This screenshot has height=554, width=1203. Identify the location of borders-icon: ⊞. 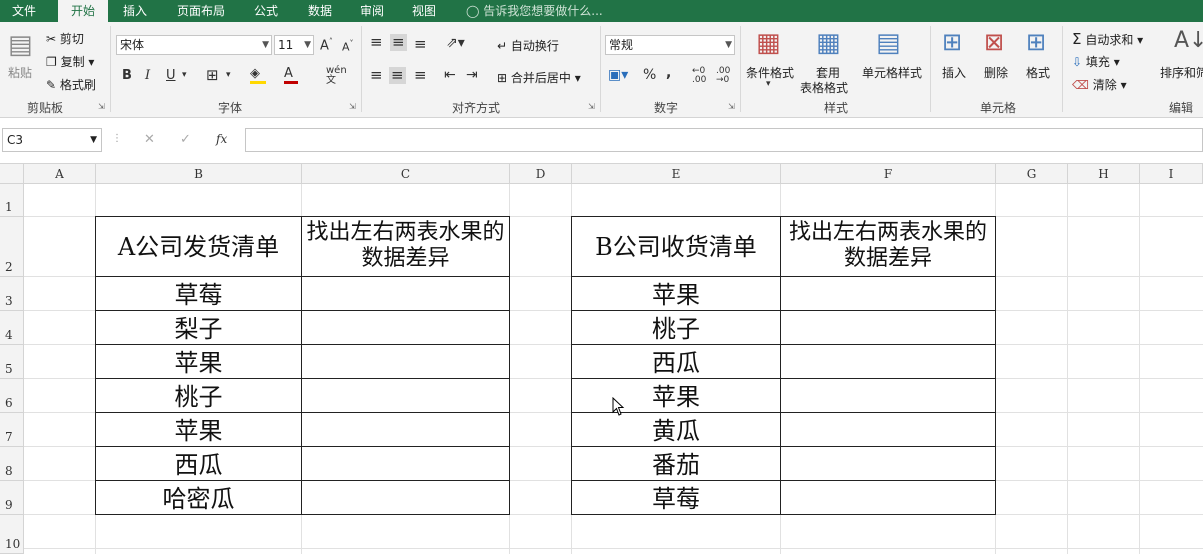
(212, 75).